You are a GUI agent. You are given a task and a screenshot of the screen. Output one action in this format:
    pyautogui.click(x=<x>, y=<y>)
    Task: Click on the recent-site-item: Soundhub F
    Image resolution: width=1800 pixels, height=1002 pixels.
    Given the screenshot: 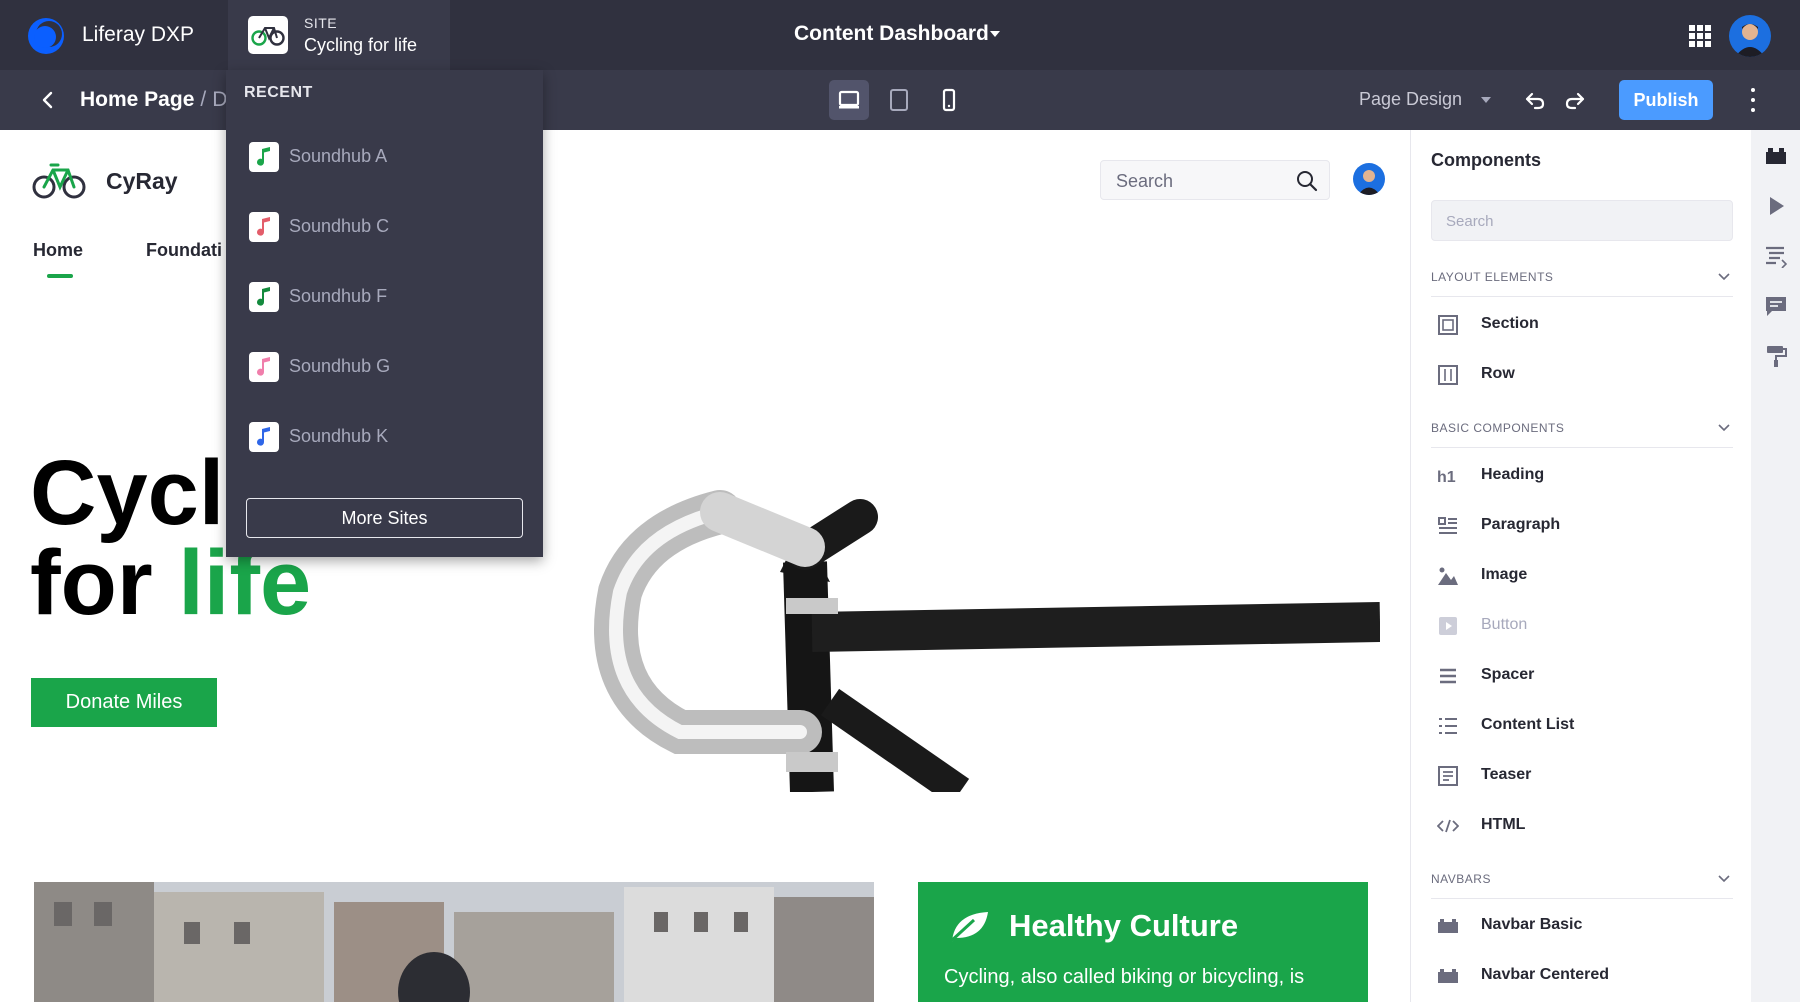 What is the action you would take?
    pyautogui.click(x=384, y=297)
    